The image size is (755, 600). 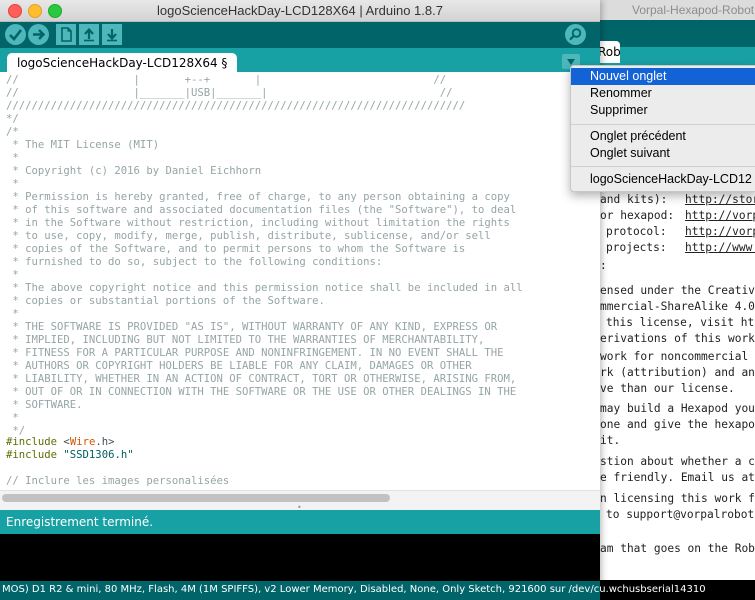 What do you see at coordinates (44, 405) in the screenshot?
I see `code-line: * SOFTWARE.` at bounding box center [44, 405].